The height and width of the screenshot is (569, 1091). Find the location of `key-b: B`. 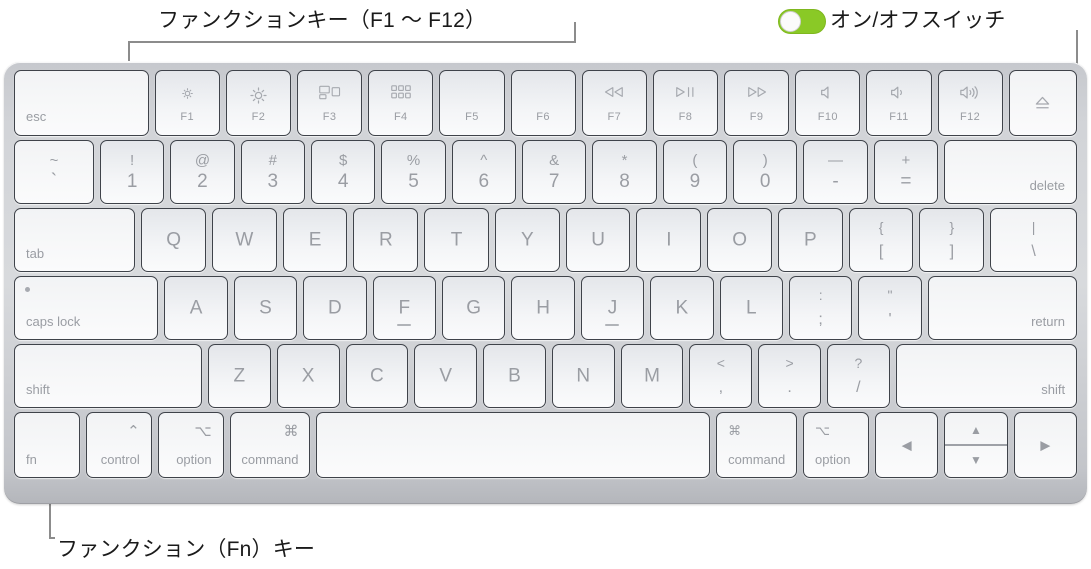

key-b: B is located at coordinates (514, 376).